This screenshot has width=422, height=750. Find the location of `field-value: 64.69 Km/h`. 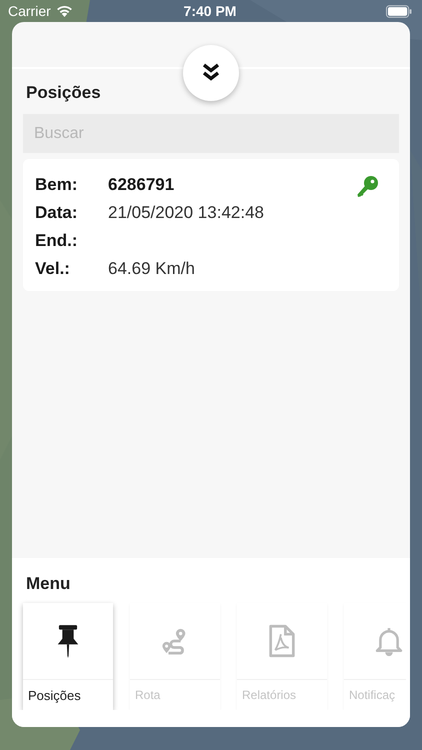

field-value: 64.69 Km/h is located at coordinates (151, 269).